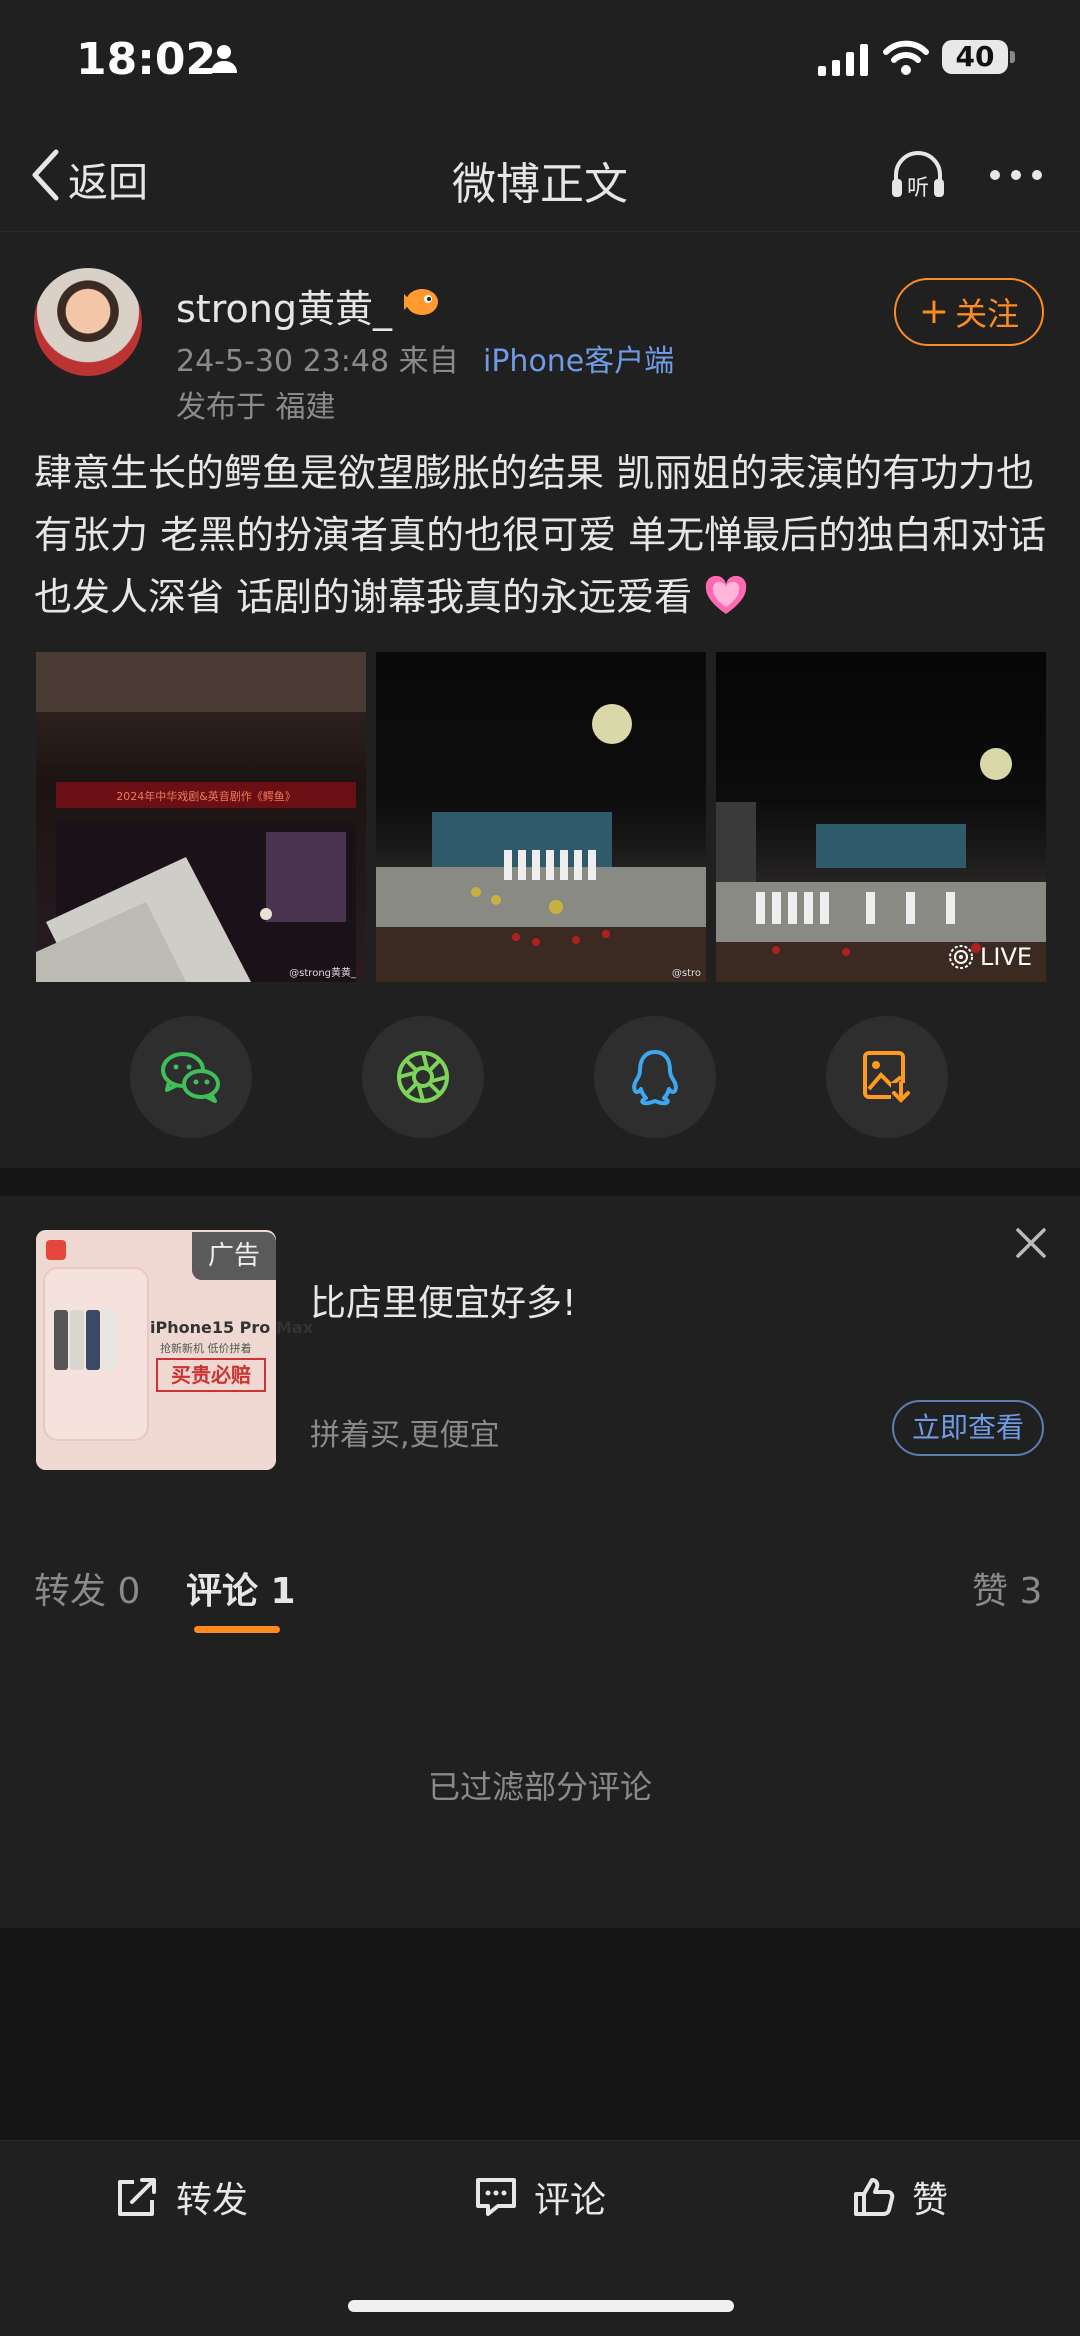 The height and width of the screenshot is (2336, 1080). What do you see at coordinates (241, 1588) in the screenshot?
I see `tab-comment: 评论 1` at bounding box center [241, 1588].